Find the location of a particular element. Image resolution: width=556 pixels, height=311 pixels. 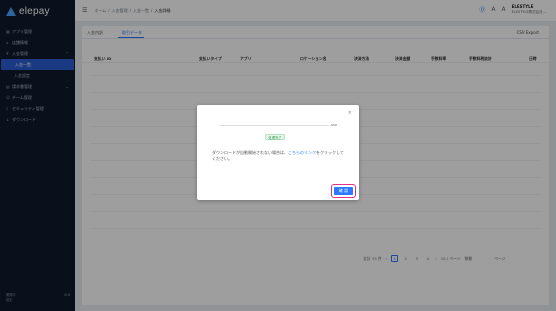

message-text: ダウンロードが自動開始されない場合は、 is located at coordinates (250, 152).